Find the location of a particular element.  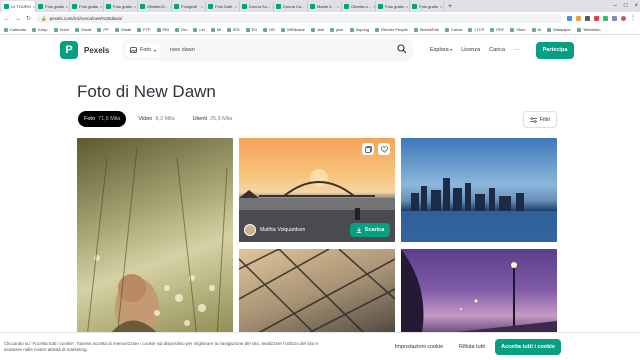

close-window-icon: × is located at coordinates (636, 6).